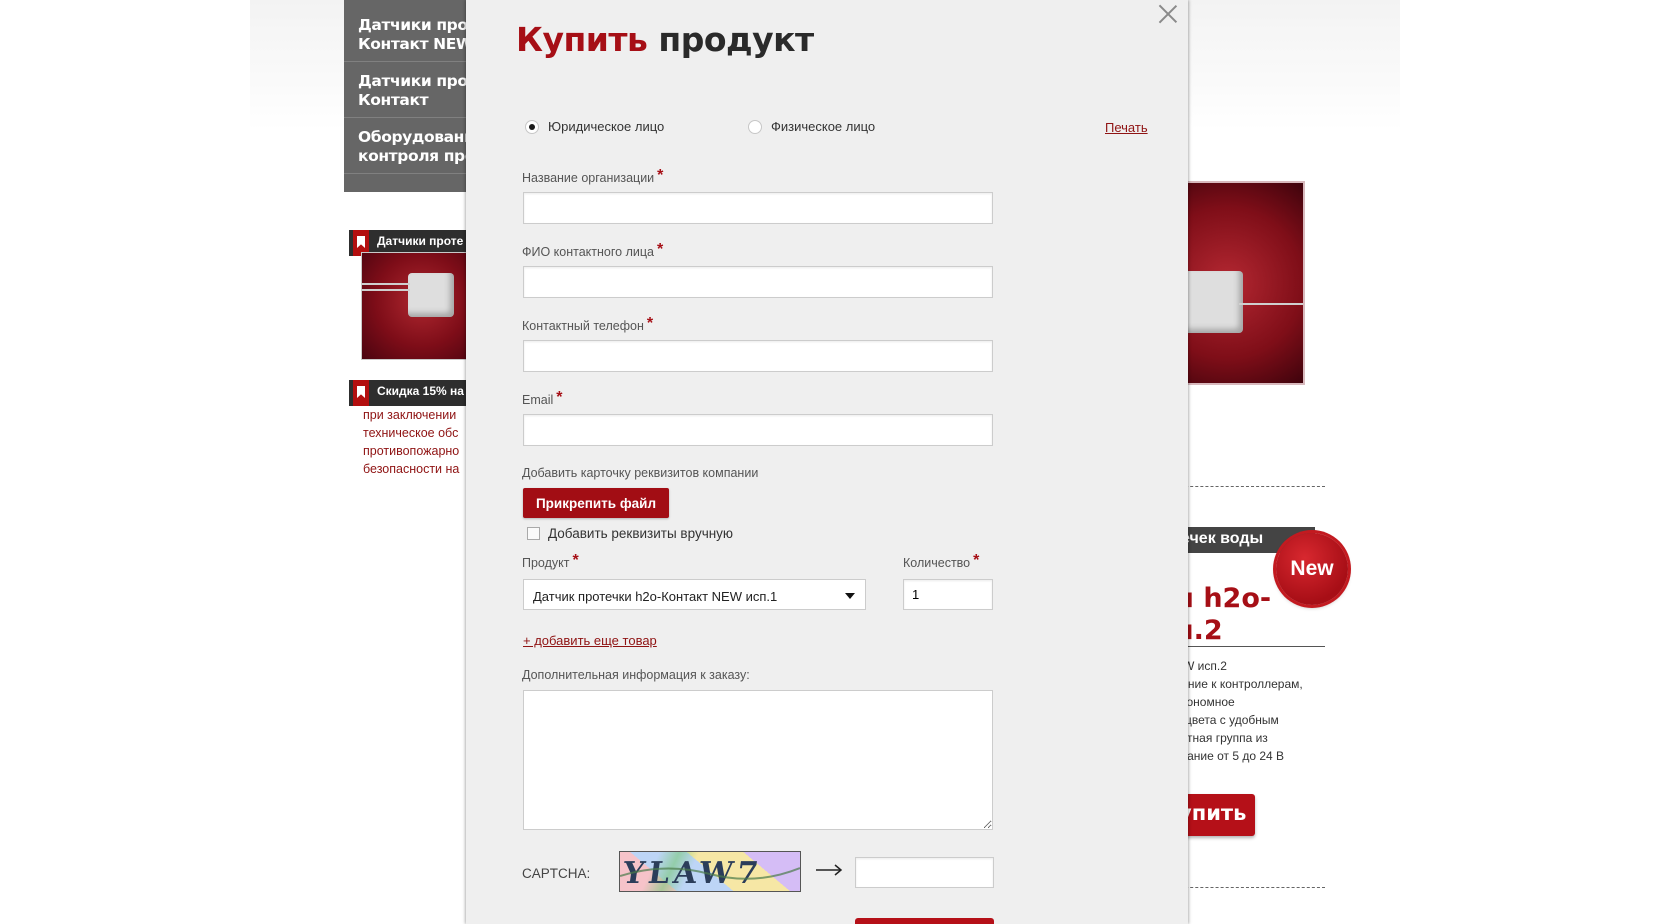 The height and width of the screenshot is (924, 1657). Describe the element at coordinates (924, 872) in the screenshot. I see `captcha-input` at that location.